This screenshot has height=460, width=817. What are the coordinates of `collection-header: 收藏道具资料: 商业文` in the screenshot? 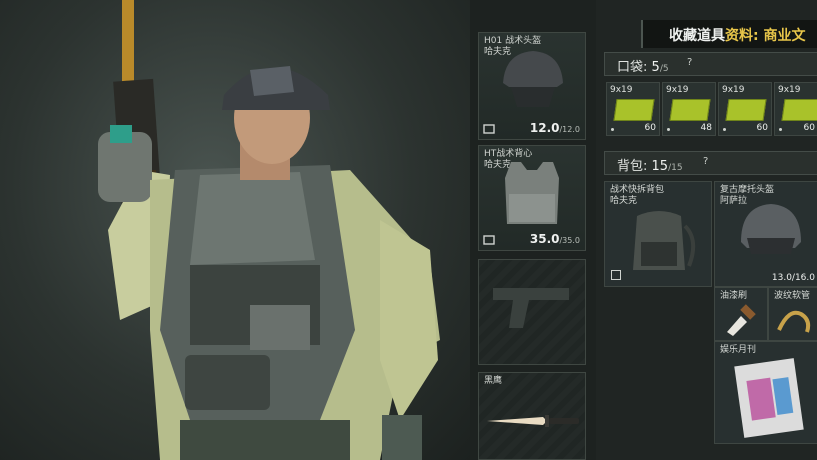 It's located at (729, 34).